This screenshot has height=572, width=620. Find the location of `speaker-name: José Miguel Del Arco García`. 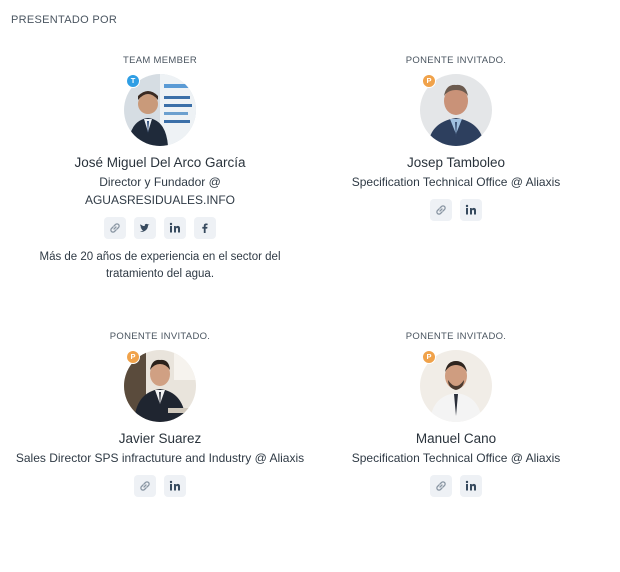

speaker-name: José Miguel Del Arco García is located at coordinates (160, 163).